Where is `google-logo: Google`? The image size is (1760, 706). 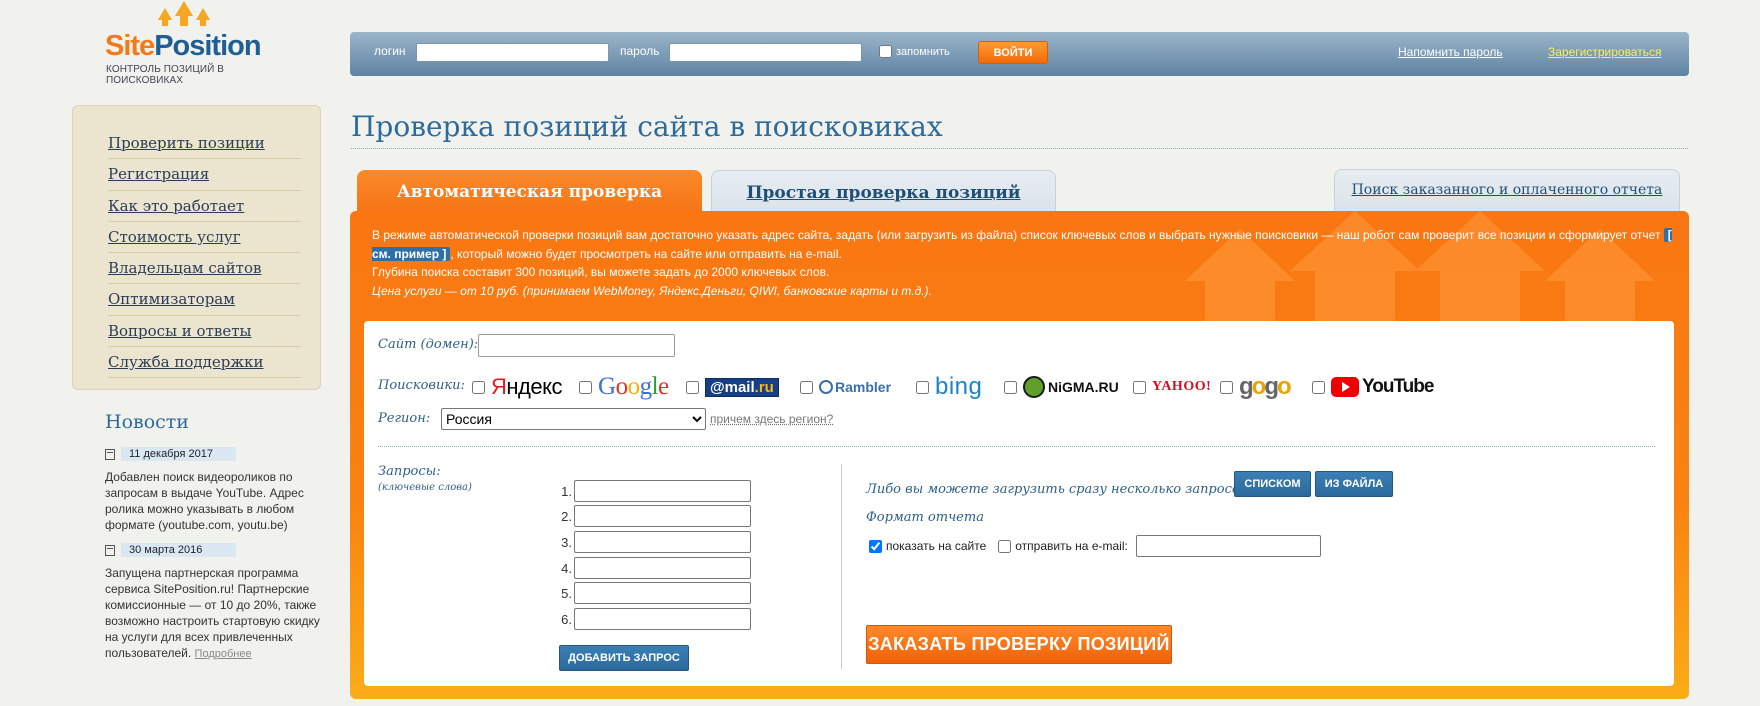 google-logo: Google is located at coordinates (633, 386).